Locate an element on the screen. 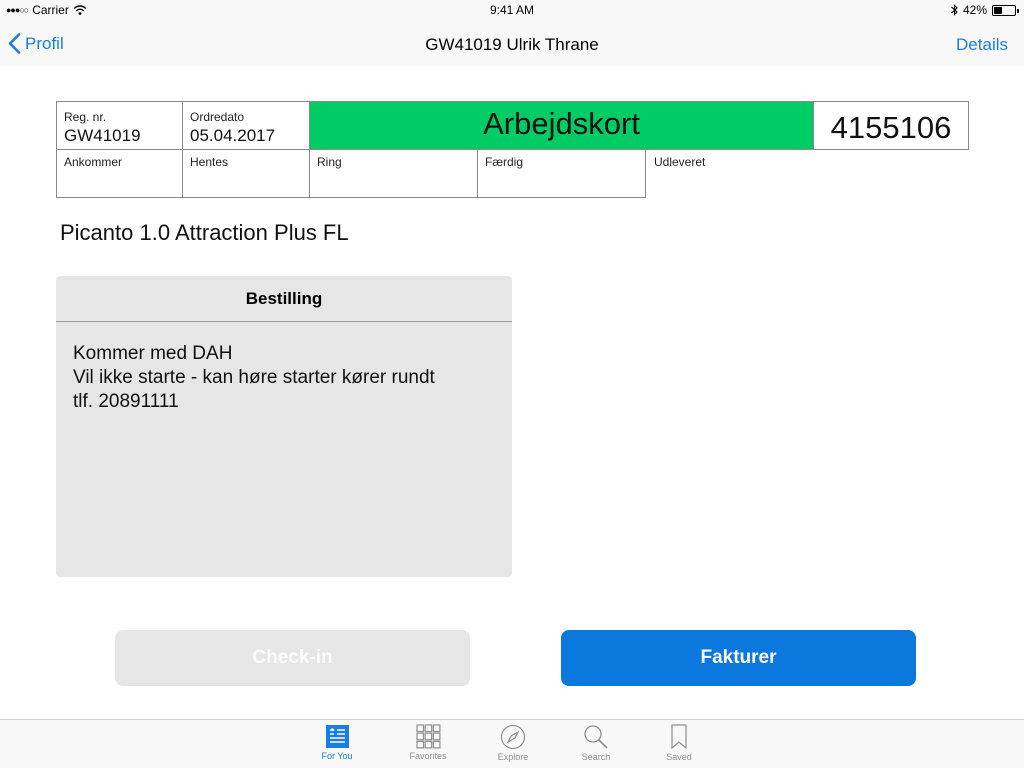 The image size is (1024, 768). tab-favorites: Favorites is located at coordinates (428, 742).